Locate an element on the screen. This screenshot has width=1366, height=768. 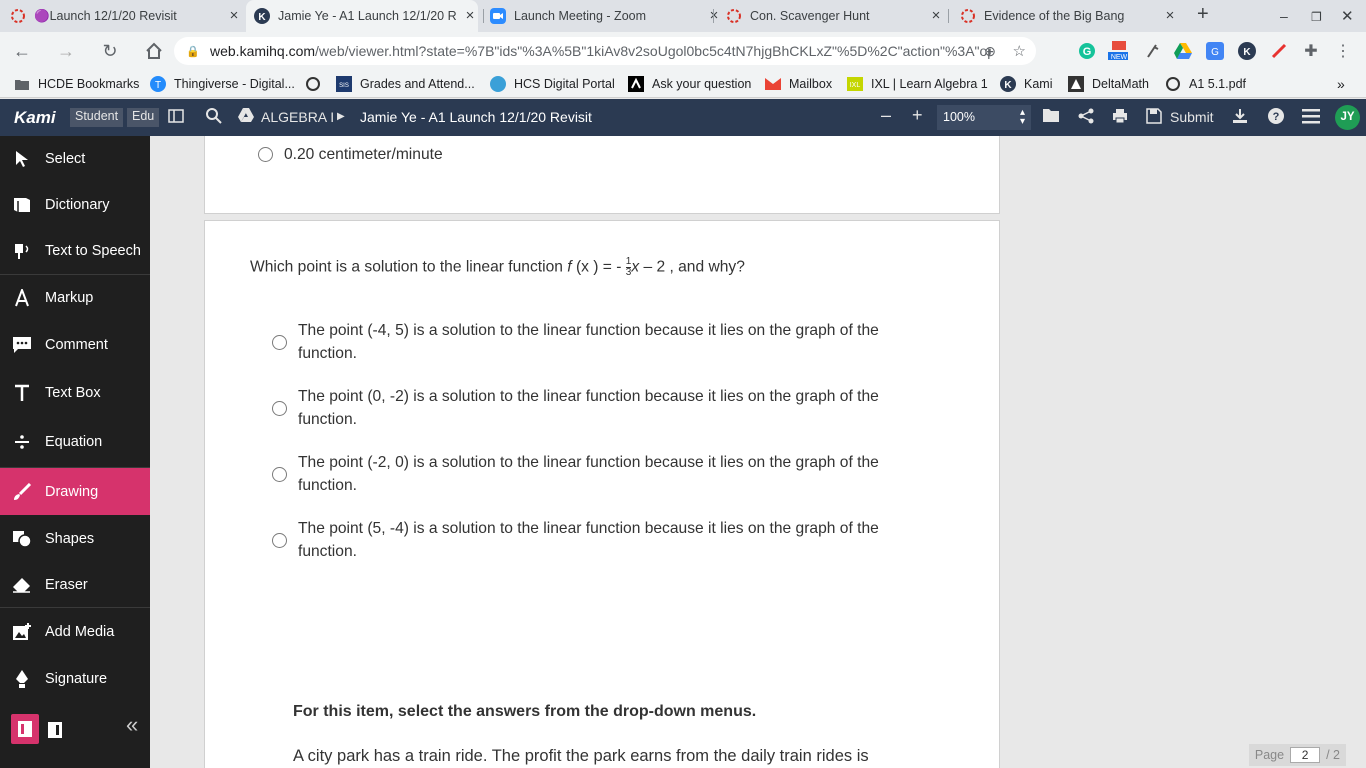
print-icon is located at coordinates (1120, 118).